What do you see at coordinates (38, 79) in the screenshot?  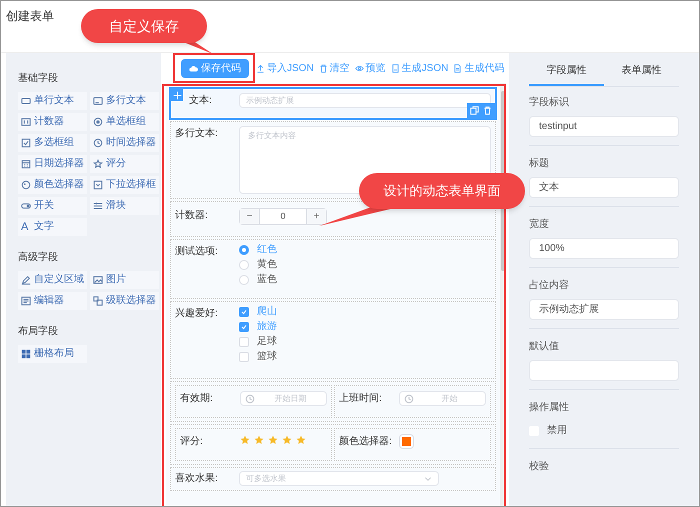 I see `section-heading: 基础字段` at bounding box center [38, 79].